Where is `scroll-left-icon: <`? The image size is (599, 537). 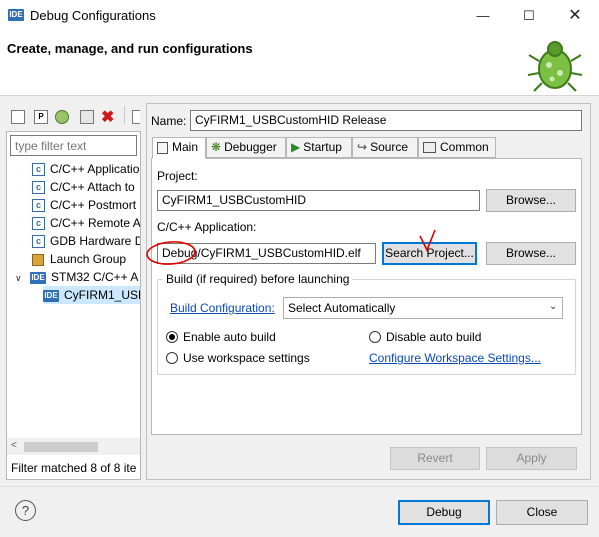 scroll-left-icon: < is located at coordinates (14, 445).